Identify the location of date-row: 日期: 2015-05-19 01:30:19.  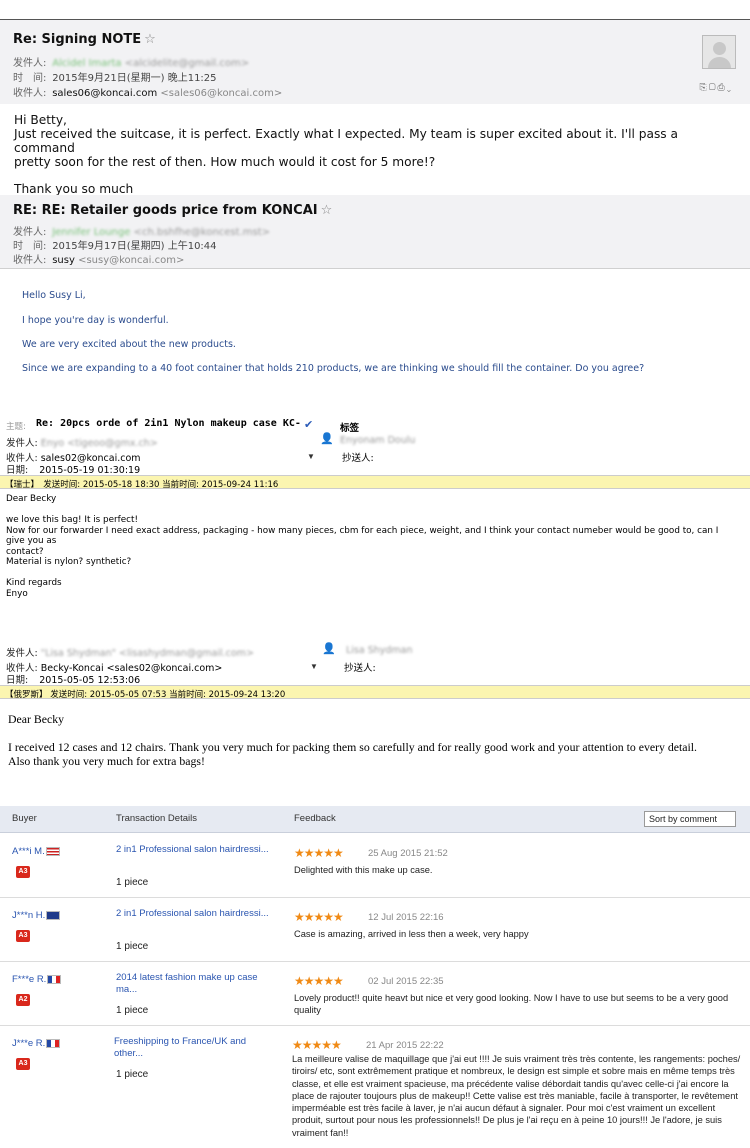
(73, 470).